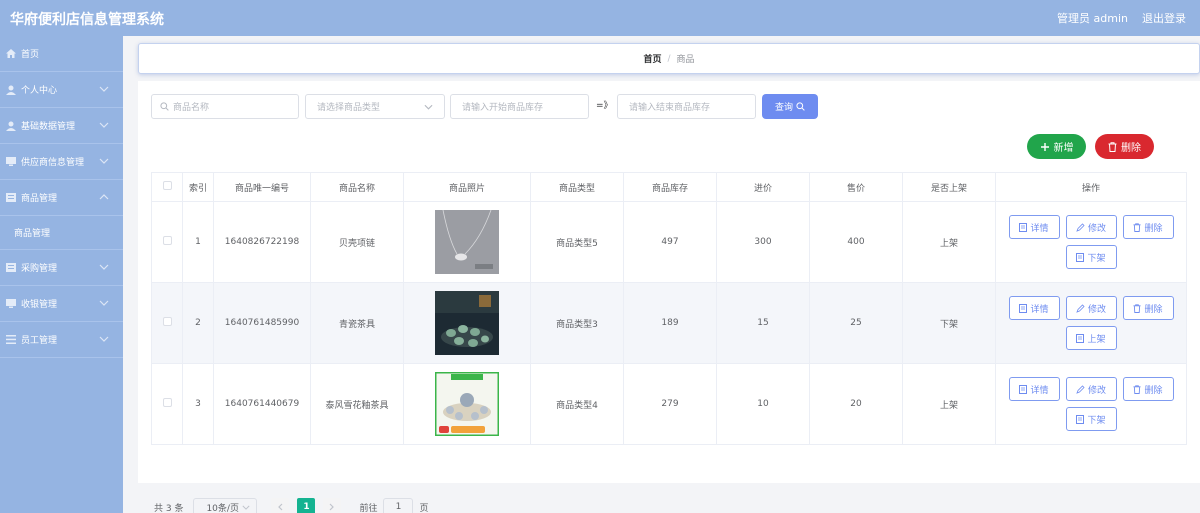 Image resolution: width=1200 pixels, height=513 pixels. Describe the element at coordinates (10, 340) in the screenshot. I see `list-icon` at that location.